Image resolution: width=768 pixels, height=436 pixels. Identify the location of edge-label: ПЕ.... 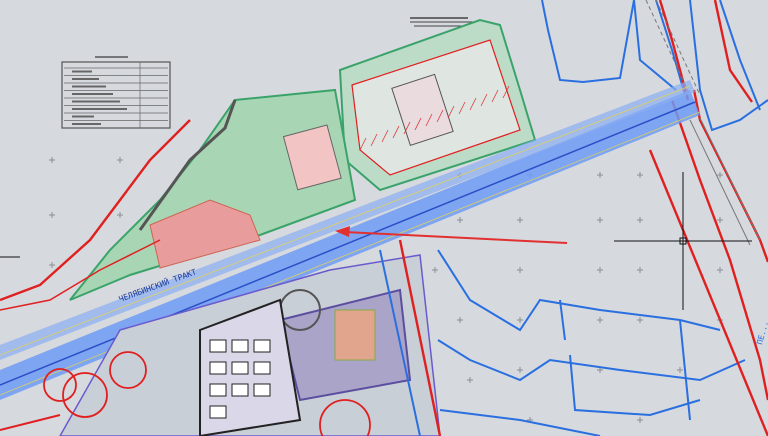
(761, 333).